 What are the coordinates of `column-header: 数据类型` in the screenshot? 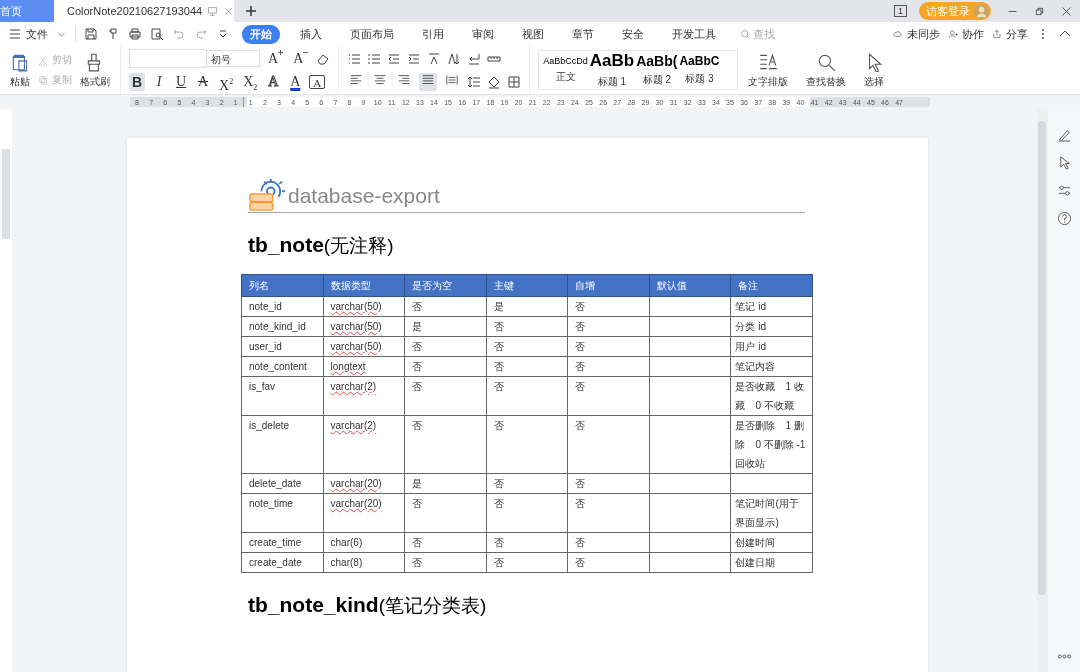 It's located at (364, 285).